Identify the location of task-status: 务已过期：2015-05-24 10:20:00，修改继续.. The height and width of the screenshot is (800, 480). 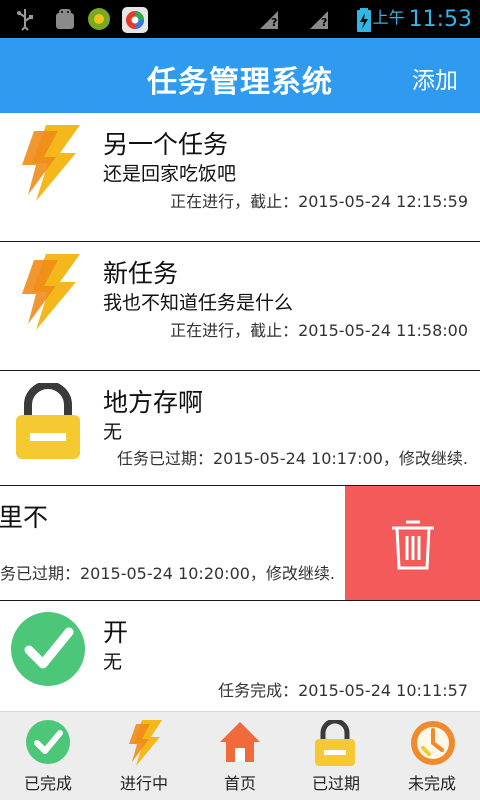
(168, 573).